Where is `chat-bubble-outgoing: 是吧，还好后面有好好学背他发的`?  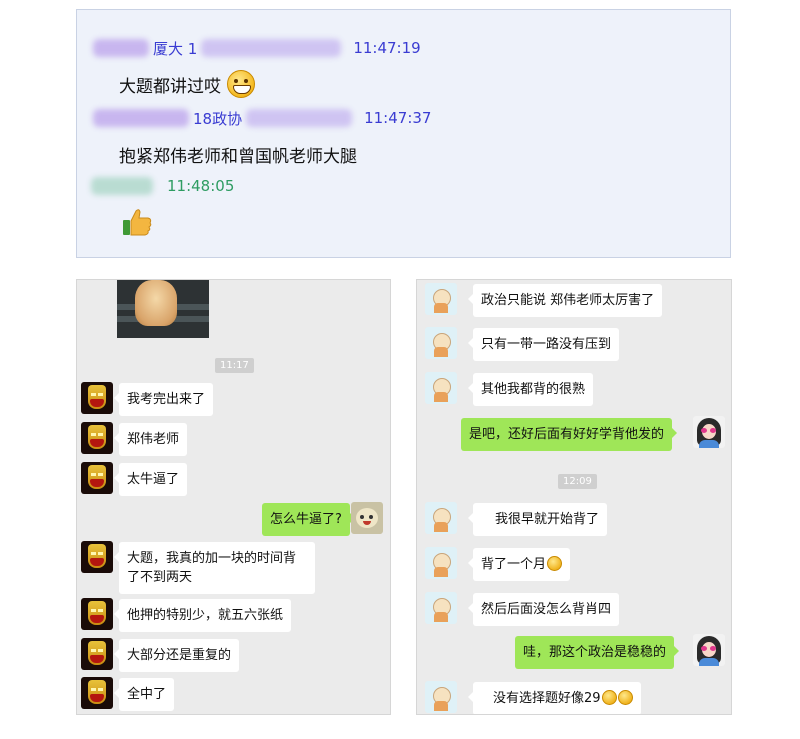 chat-bubble-outgoing: 是吧，还好后面有好好学背他发的 is located at coordinates (569, 434).